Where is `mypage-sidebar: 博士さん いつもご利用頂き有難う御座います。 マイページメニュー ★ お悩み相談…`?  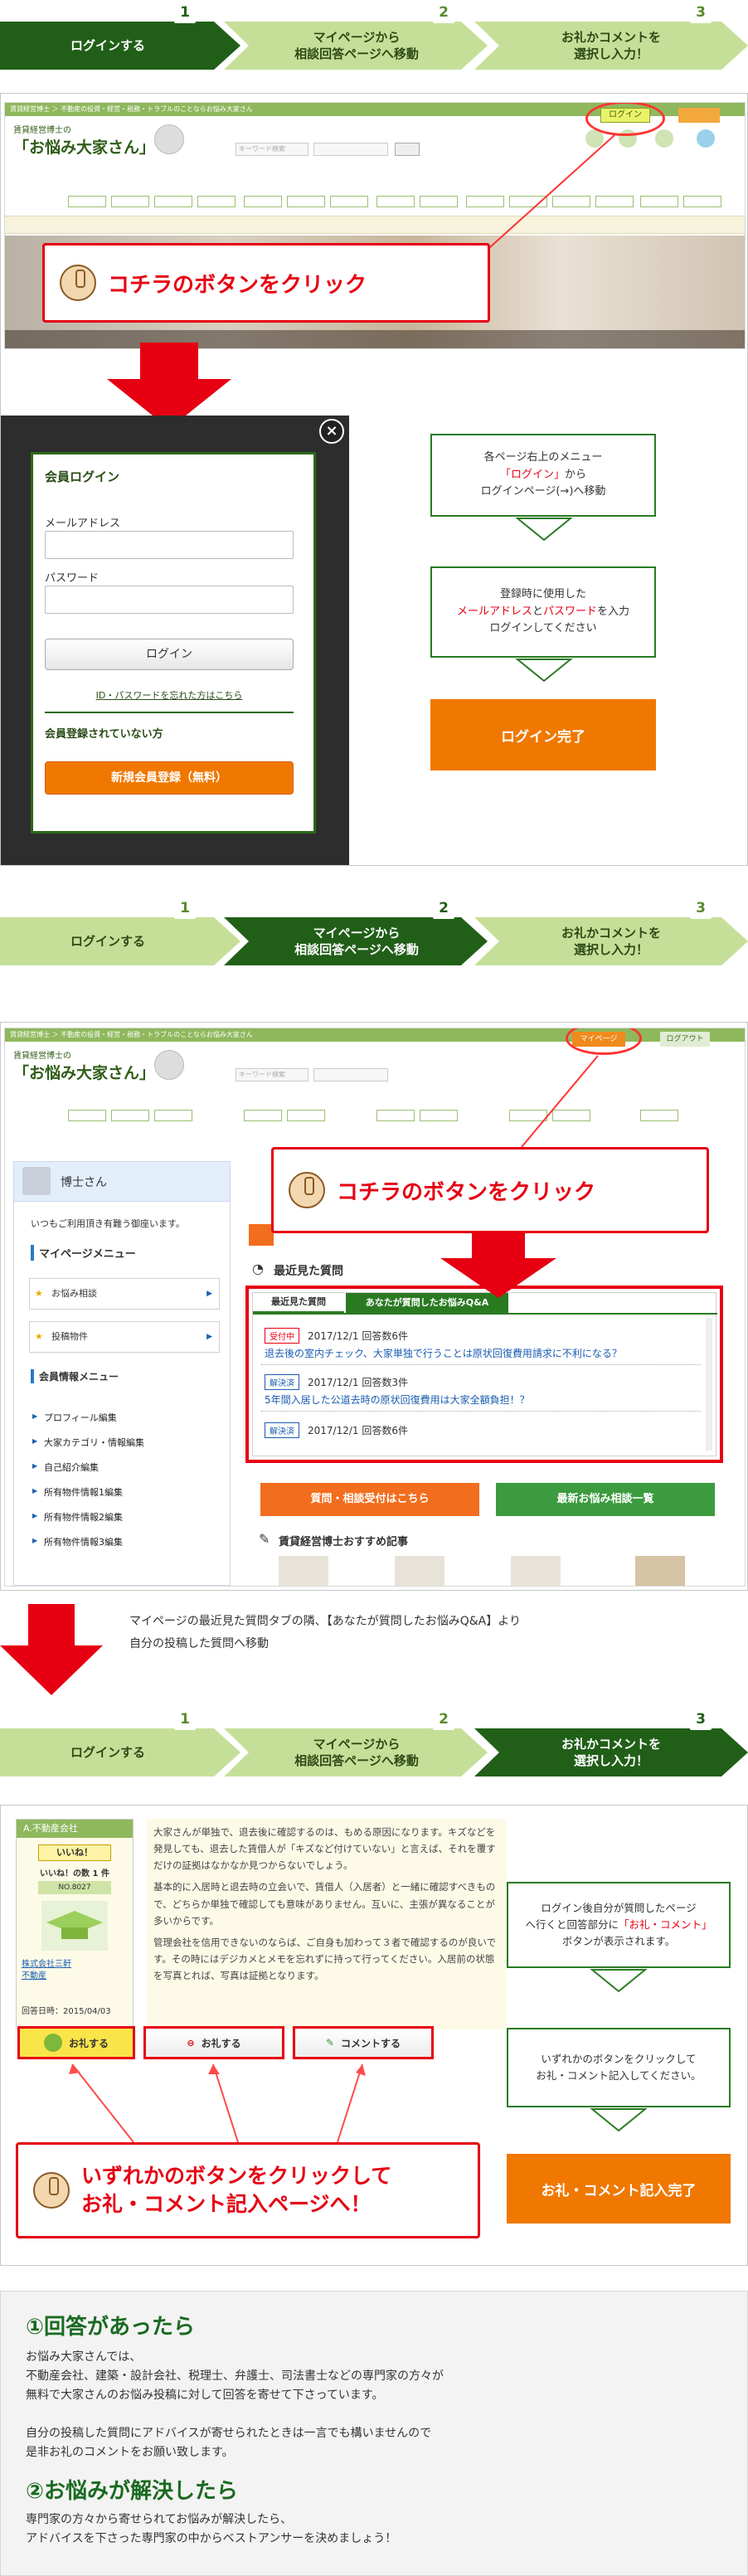
mypage-sidebar: 博士さん いつもご利用頂き有難う御座います。 マイページメニュー ★ お悩み相談… is located at coordinates (122, 1374).